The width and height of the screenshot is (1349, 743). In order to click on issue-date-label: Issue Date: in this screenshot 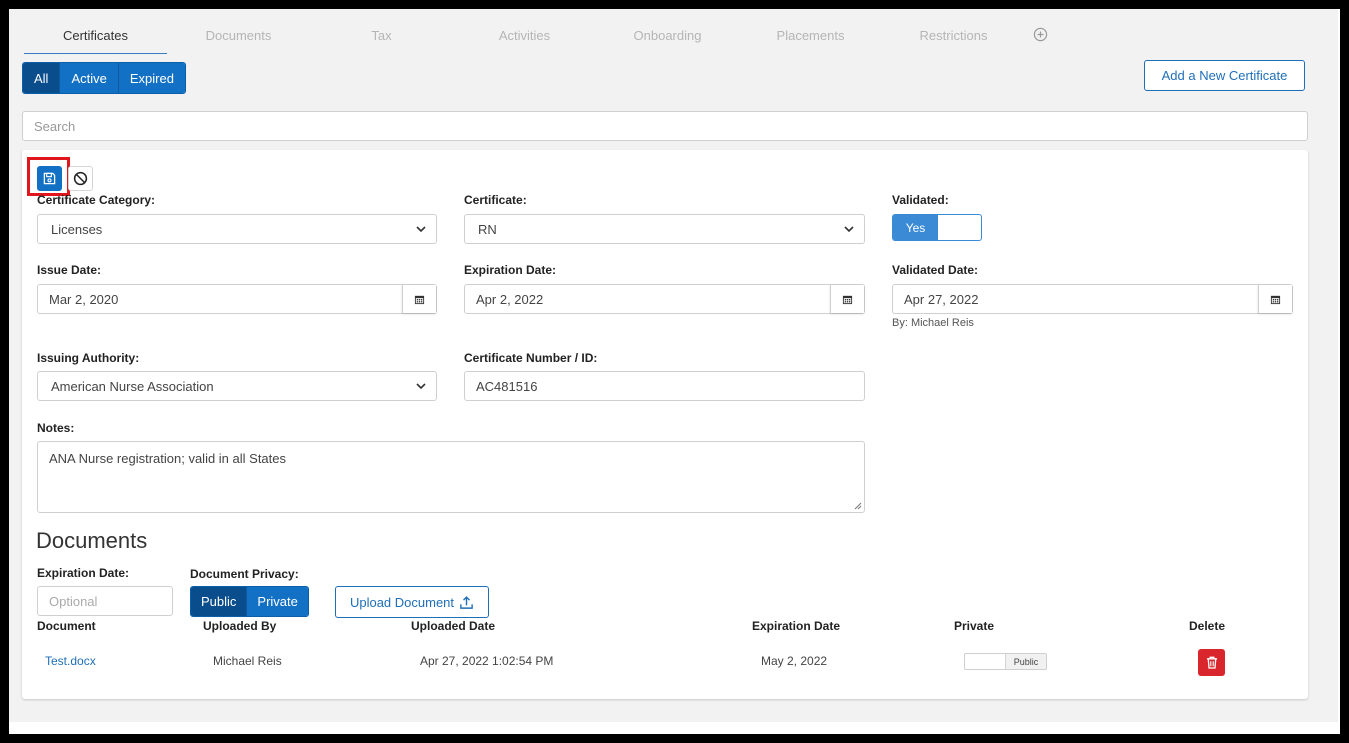, I will do `click(69, 270)`.